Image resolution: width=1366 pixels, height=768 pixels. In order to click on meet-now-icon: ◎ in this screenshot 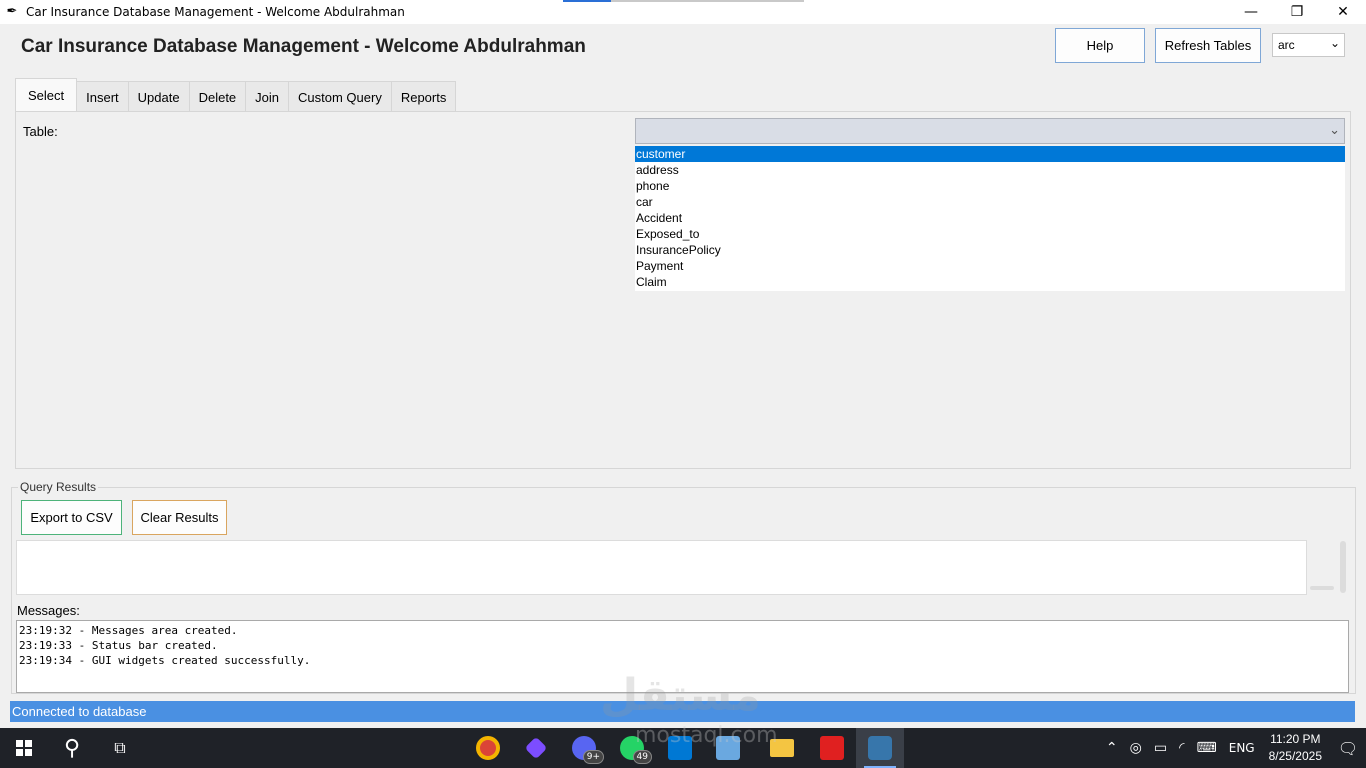, I will do `click(1136, 748)`.